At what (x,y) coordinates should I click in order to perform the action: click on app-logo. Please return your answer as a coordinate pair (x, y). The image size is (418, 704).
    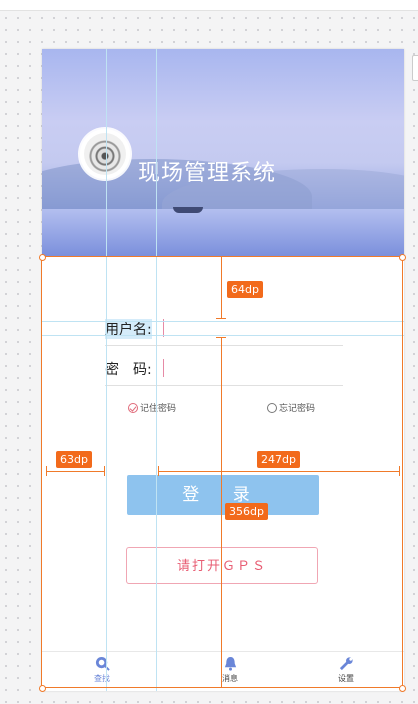
    Looking at the image, I should click on (105, 154).